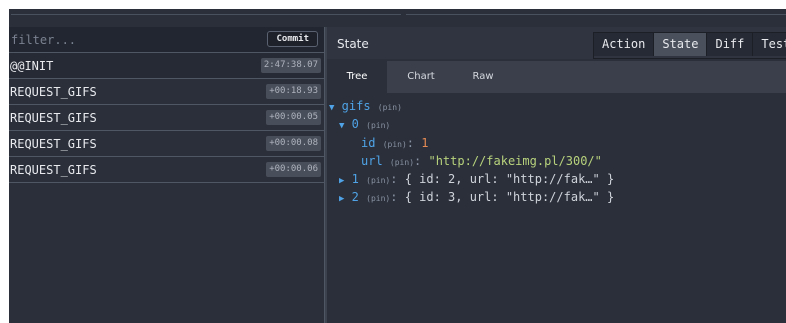 The width and height of the screenshot is (786, 323). Describe the element at coordinates (355, 124) in the screenshot. I see `node-key: 0` at that location.